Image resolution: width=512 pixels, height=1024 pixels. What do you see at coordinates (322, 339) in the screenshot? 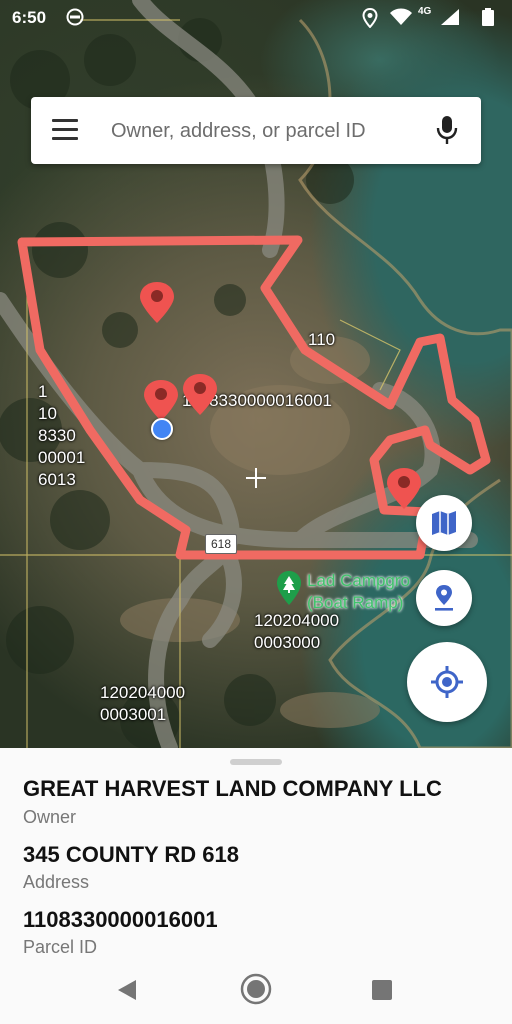
I see `parcel-number-label: 110` at bounding box center [322, 339].